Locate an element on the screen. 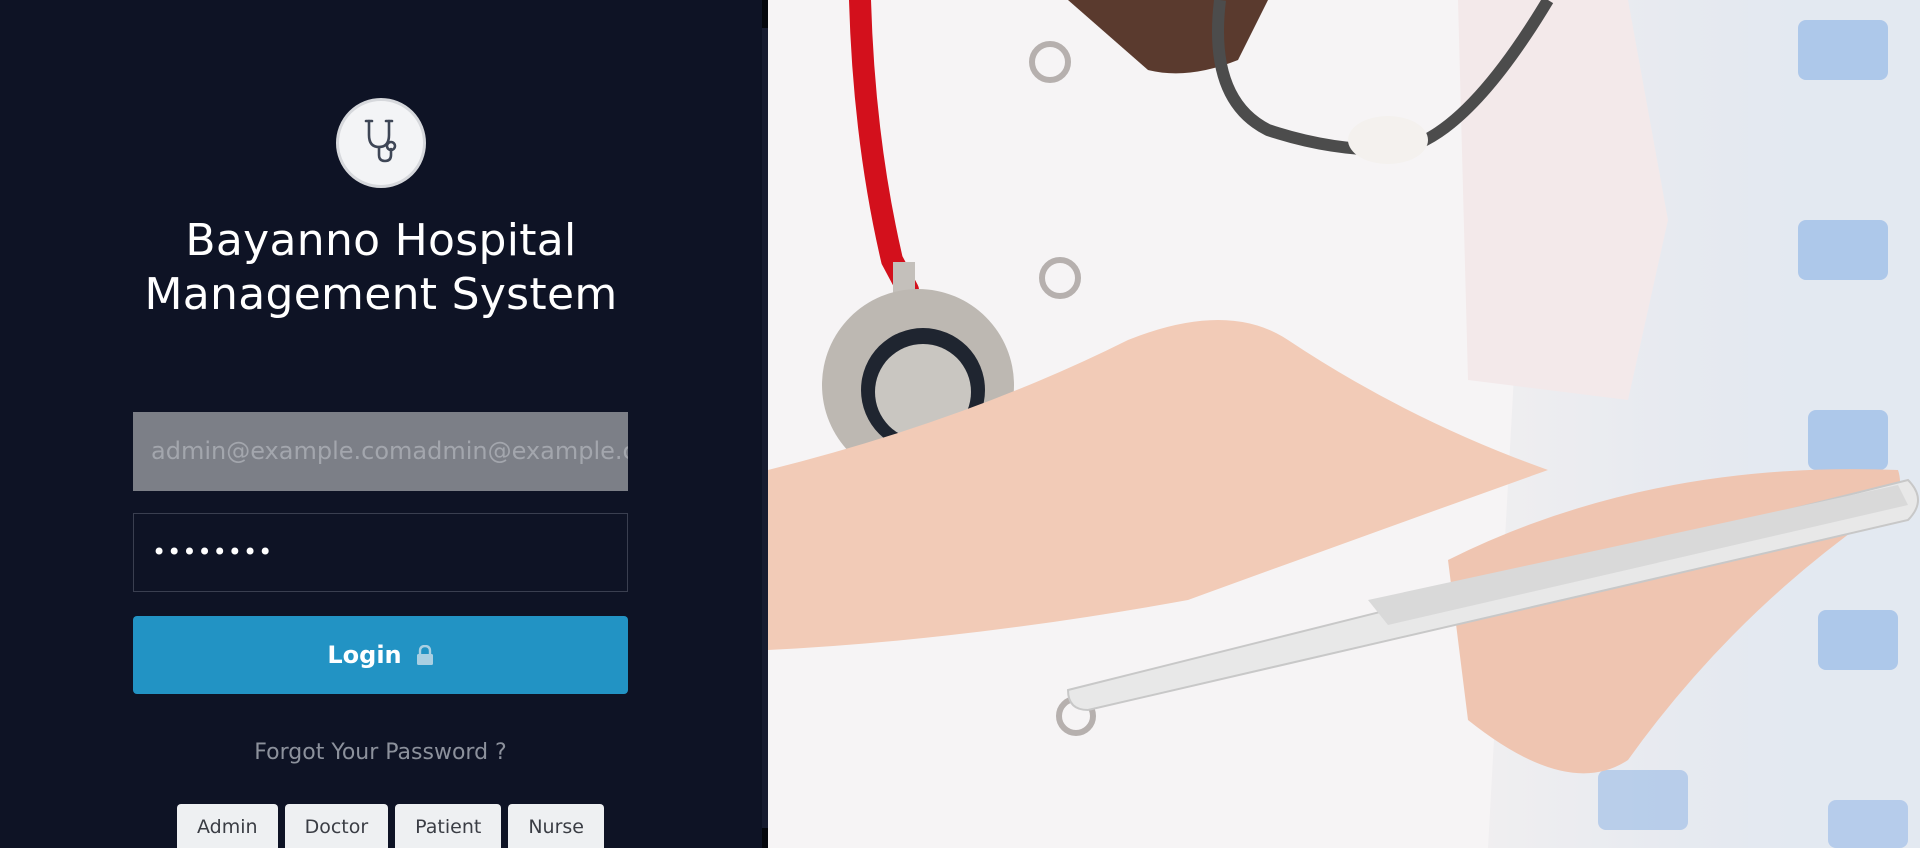 The width and height of the screenshot is (1920, 848). role-nurse-button: Nurse is located at coordinates (556, 826).